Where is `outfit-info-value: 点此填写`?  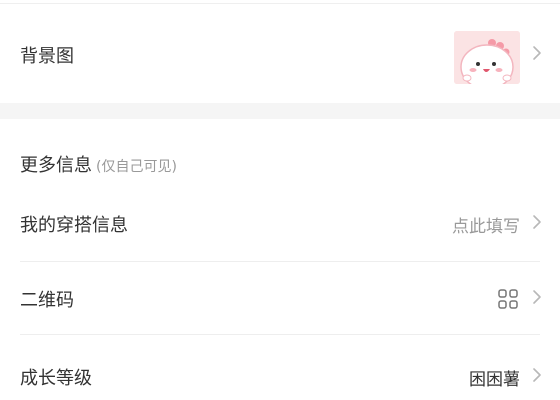
outfit-info-value: 点此填写 is located at coordinates (486, 227).